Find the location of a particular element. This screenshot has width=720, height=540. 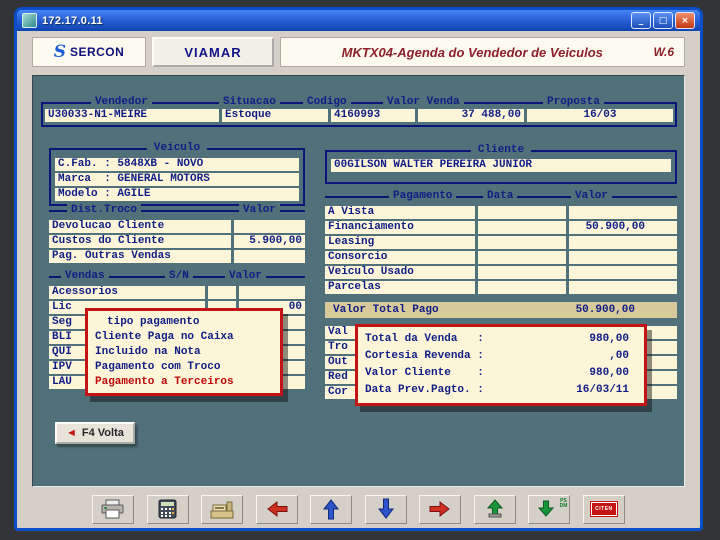

table-row: Cortesia Revenda : ,00 is located at coordinates (501, 356).